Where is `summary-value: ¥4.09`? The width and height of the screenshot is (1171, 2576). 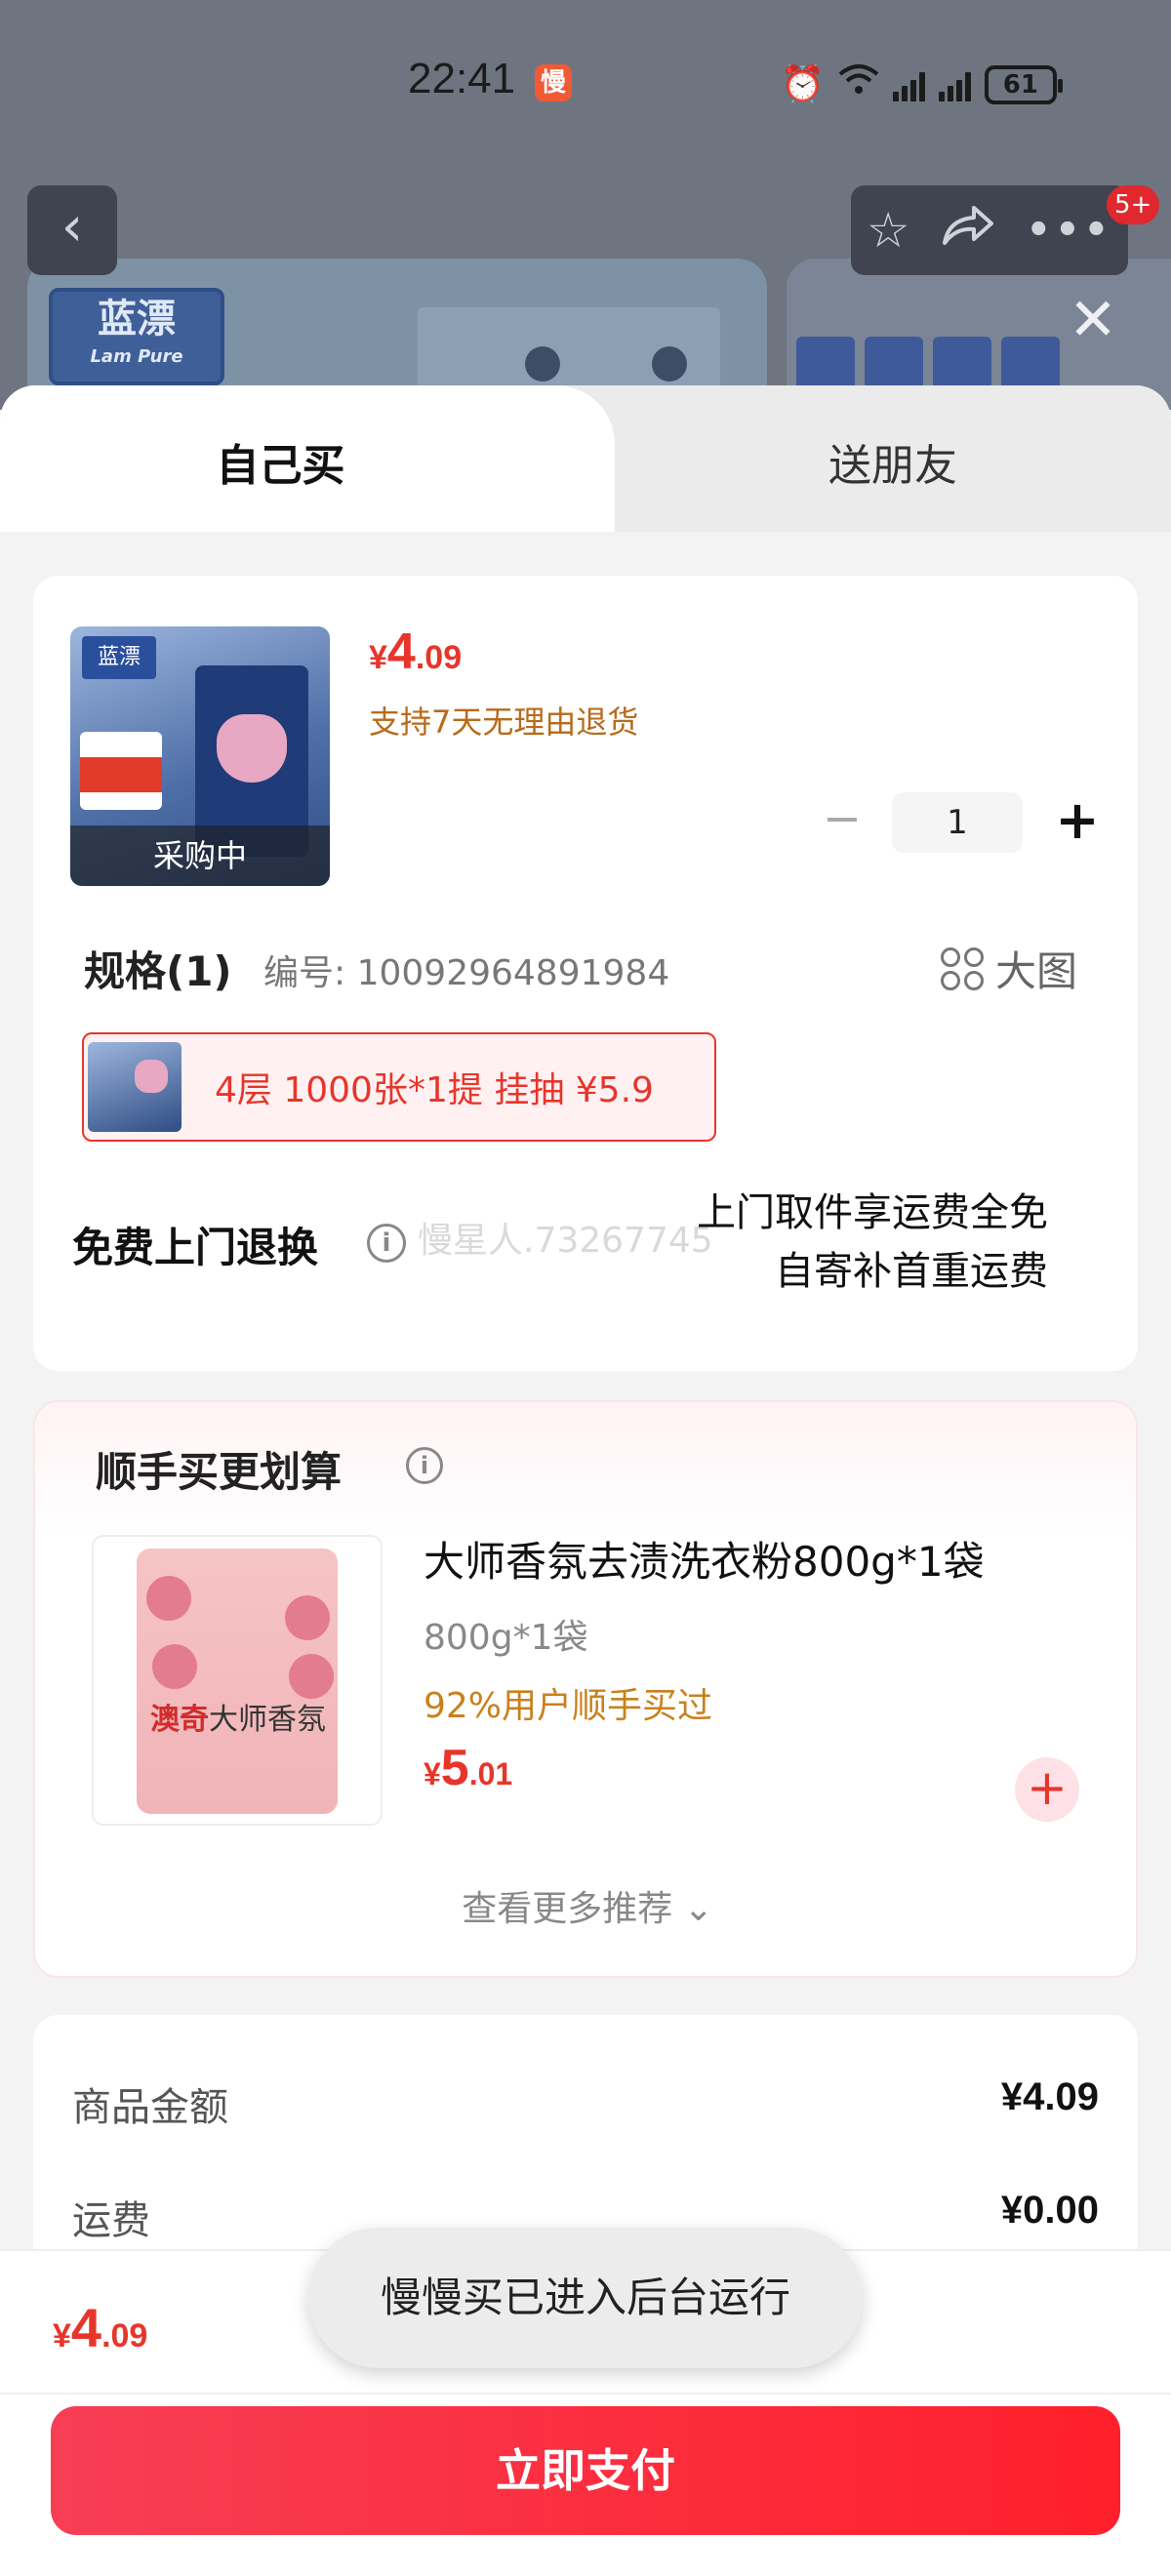
summary-value: ¥4.09 is located at coordinates (1049, 2096).